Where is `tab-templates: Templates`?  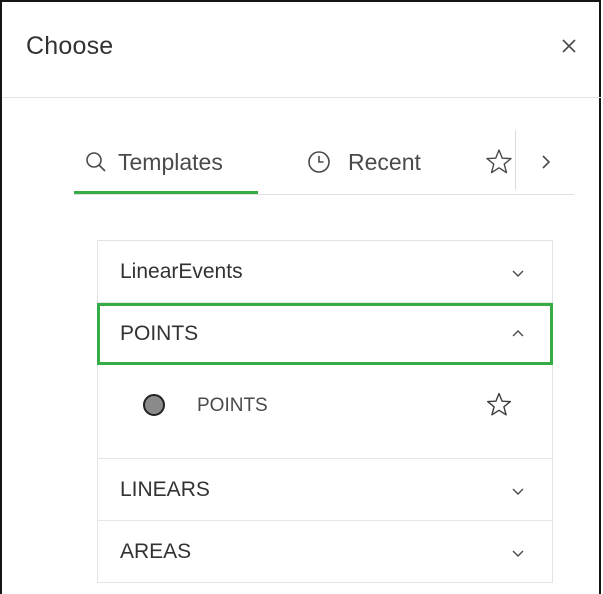
tab-templates: Templates is located at coordinates (166, 162).